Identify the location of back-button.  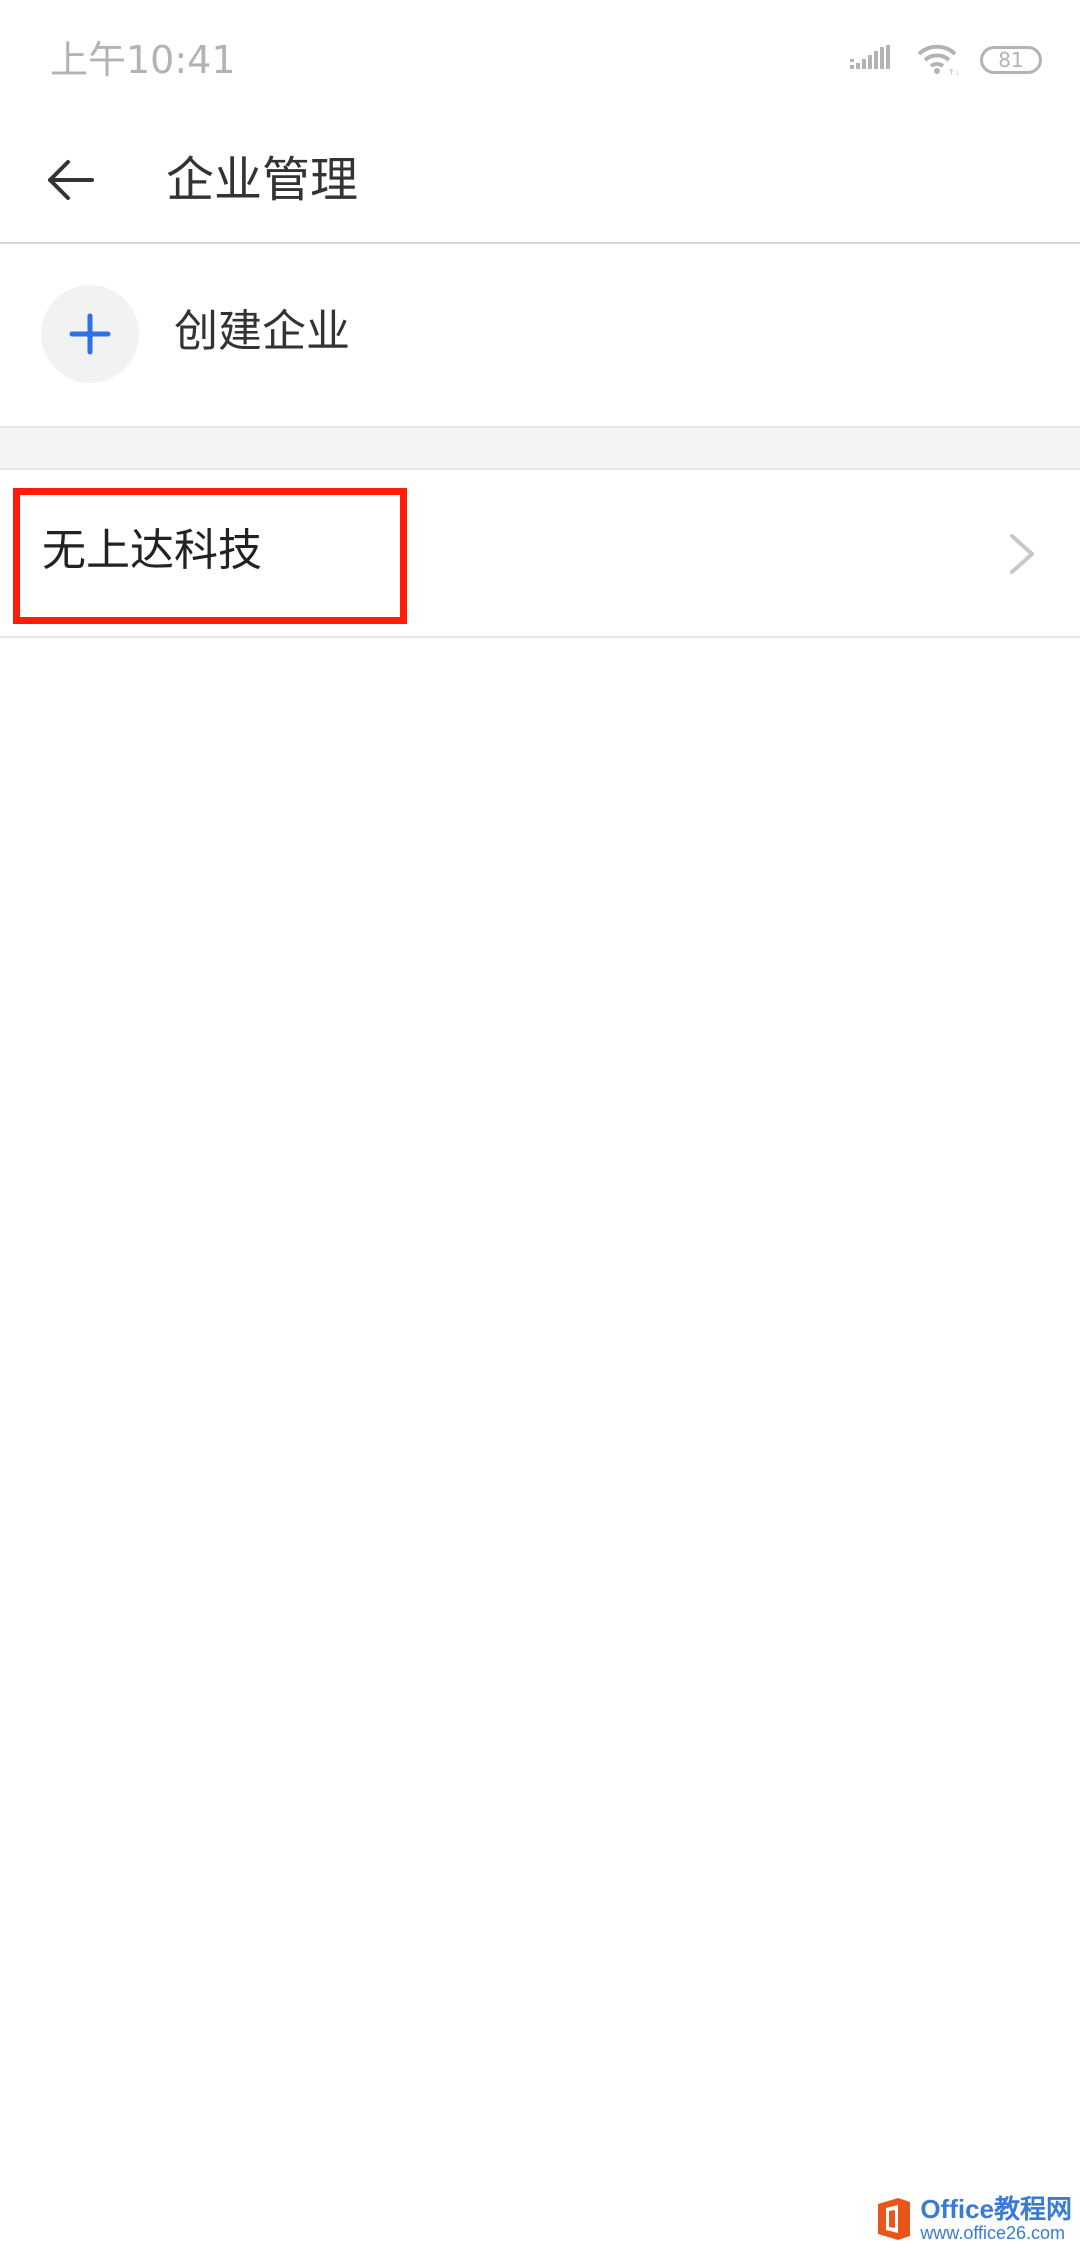
(70, 180).